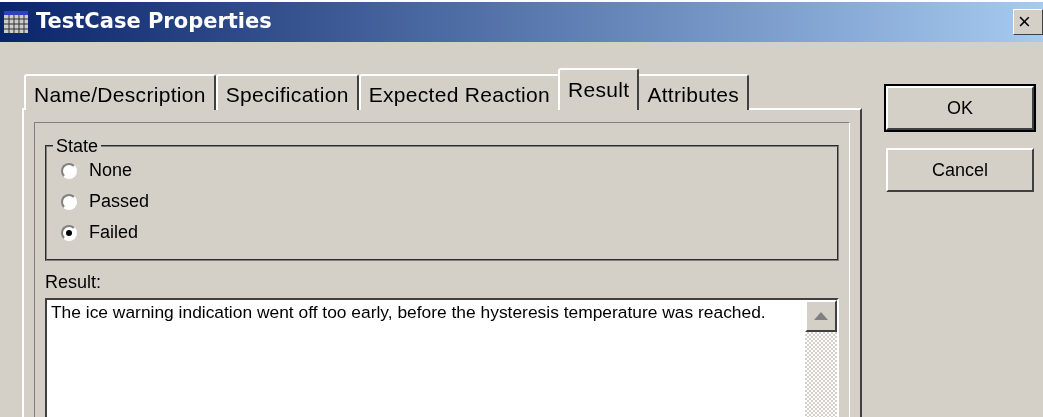 The width and height of the screenshot is (1043, 417). Describe the element at coordinates (73, 282) in the screenshot. I see `result-label: Result:` at that location.